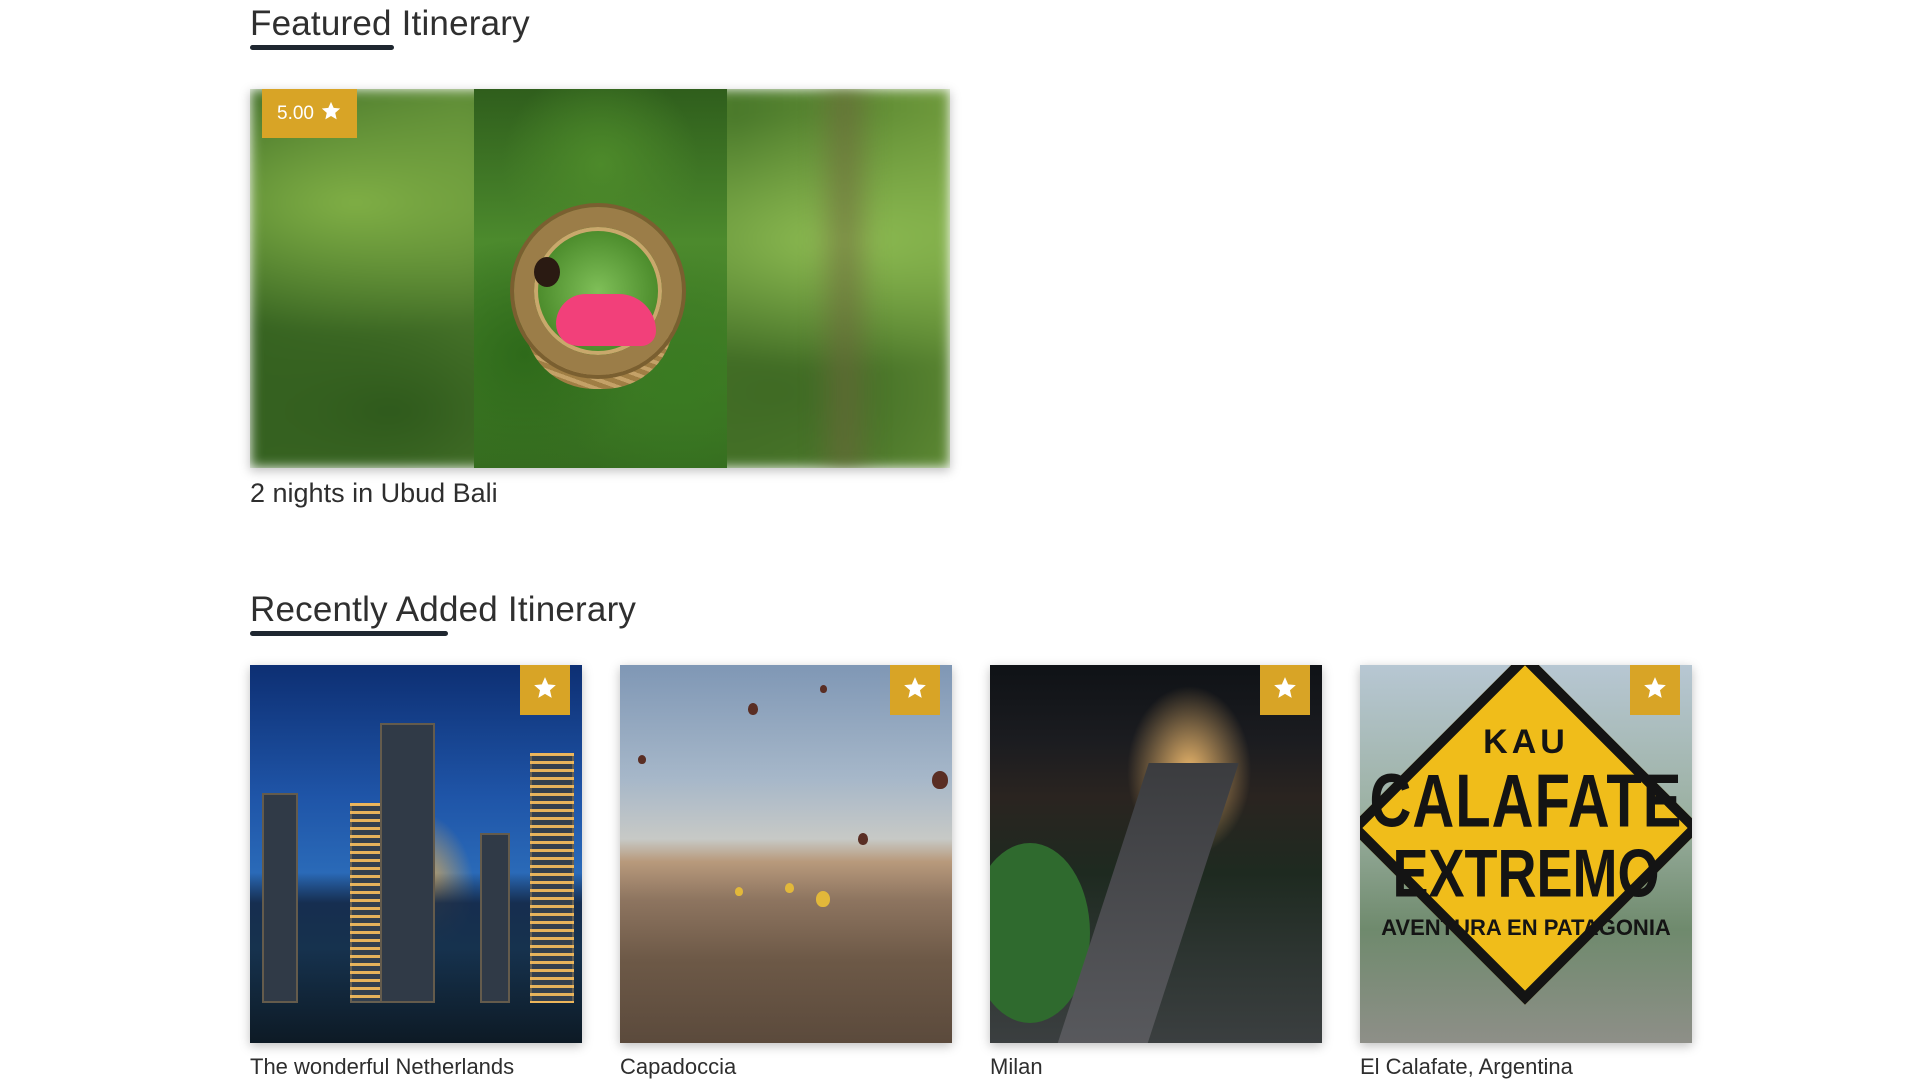 Image resolution: width=1920 pixels, height=1080 pixels. I want to click on netherlands-city-photo, so click(416, 854).